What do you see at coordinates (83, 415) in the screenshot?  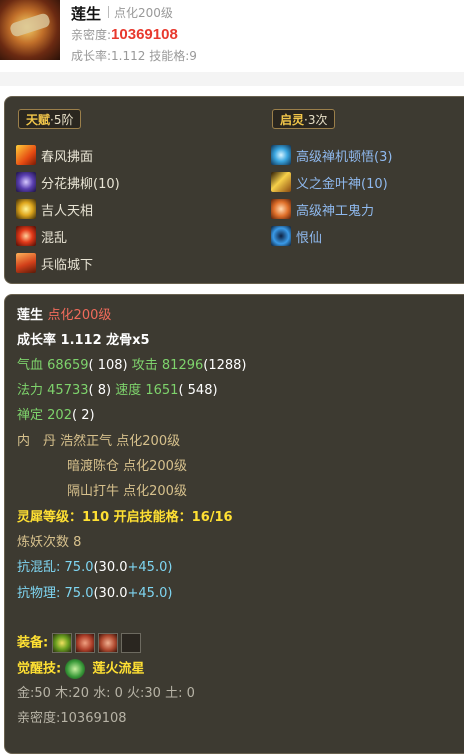 I see `zen-bonus: ( 2)` at bounding box center [83, 415].